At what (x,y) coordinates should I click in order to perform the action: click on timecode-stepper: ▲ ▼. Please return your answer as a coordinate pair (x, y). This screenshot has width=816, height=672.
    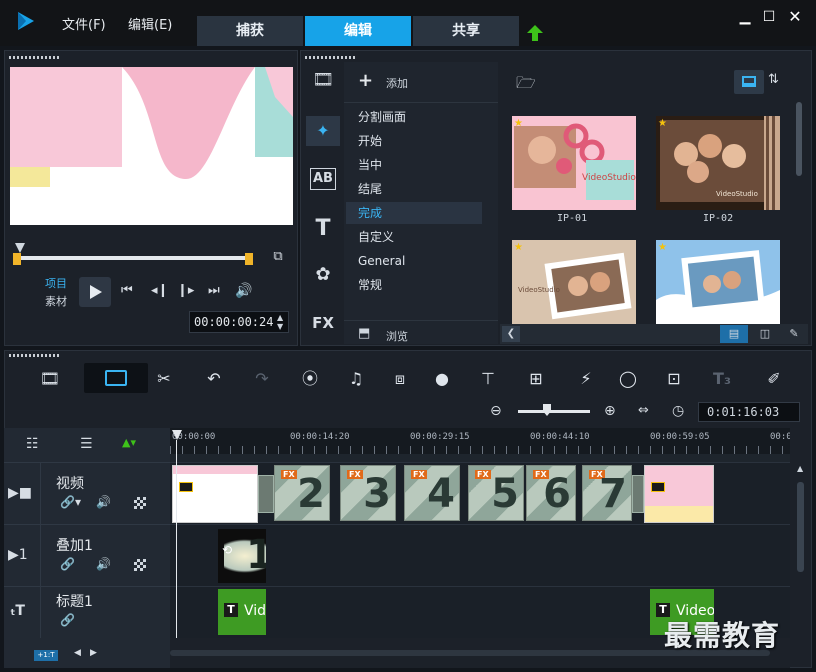
    Looking at the image, I should click on (280, 322).